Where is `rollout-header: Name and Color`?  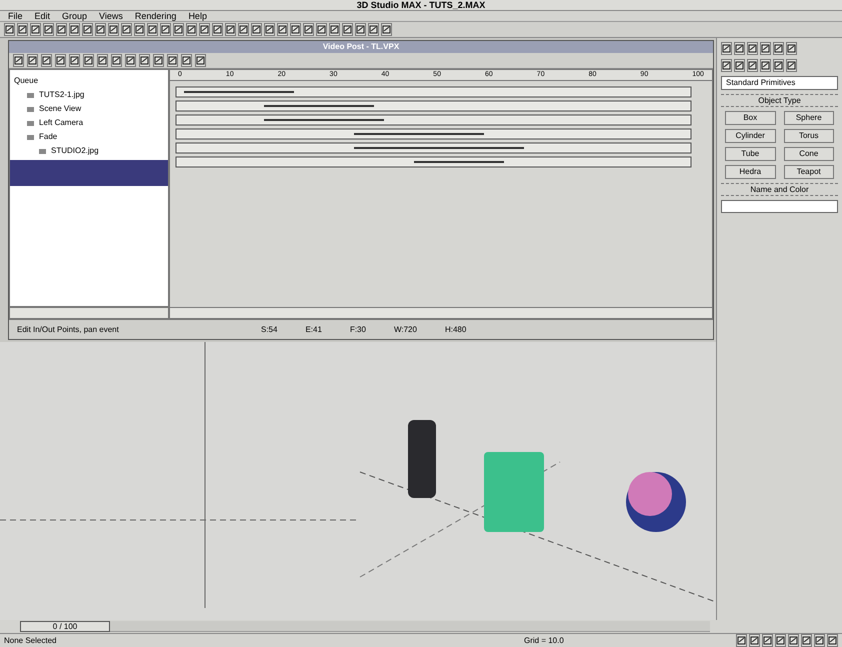 rollout-header: Name and Color is located at coordinates (779, 189).